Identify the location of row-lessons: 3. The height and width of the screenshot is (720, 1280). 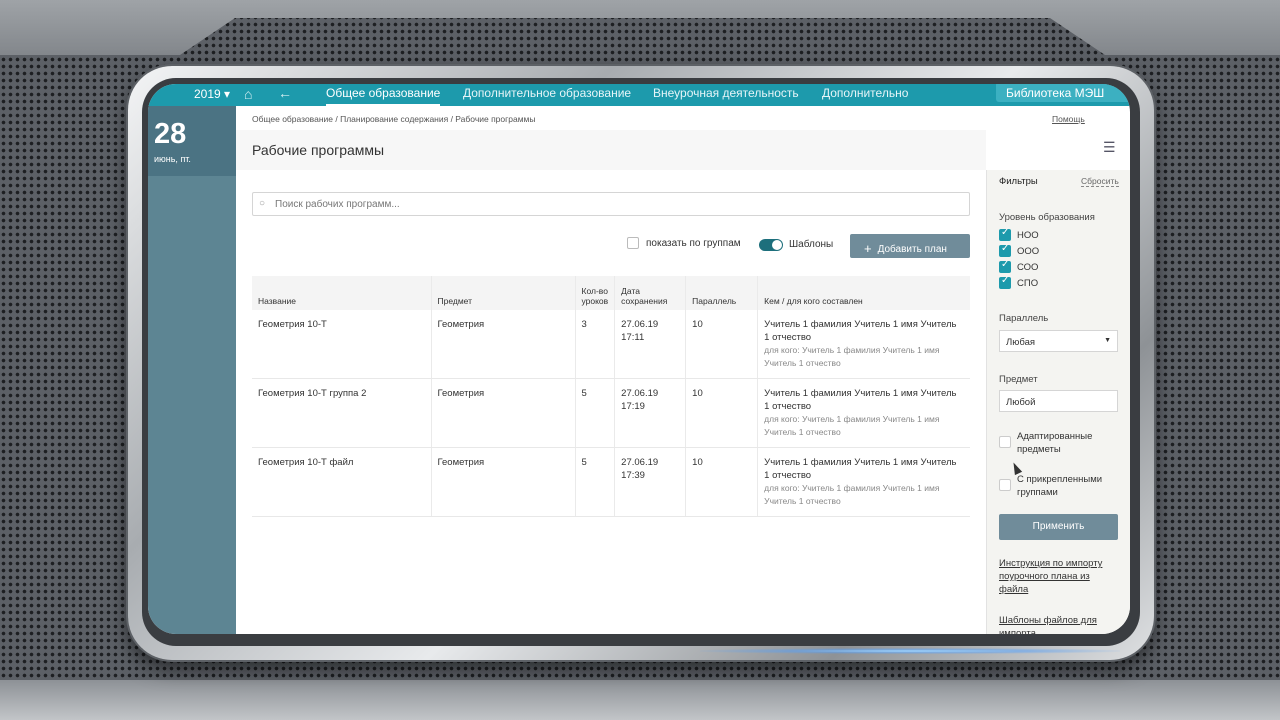
(594, 344).